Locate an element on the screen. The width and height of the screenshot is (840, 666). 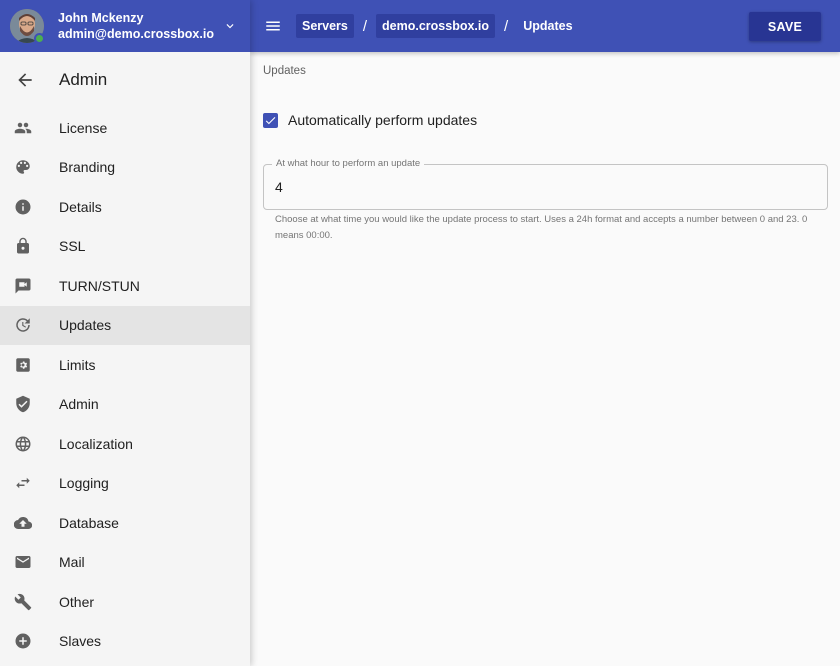
sidebar-item-label: Branding is located at coordinates (87, 167).